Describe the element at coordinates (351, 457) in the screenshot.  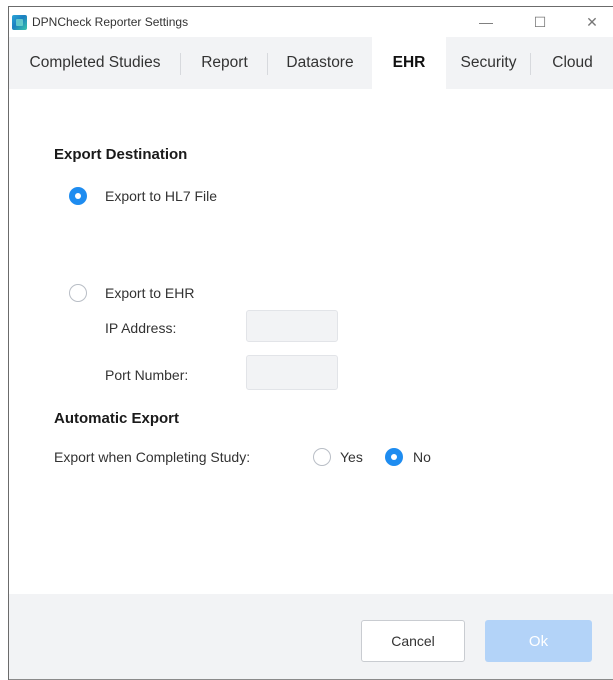
I see `auto-export-yes-label: Yes` at that location.